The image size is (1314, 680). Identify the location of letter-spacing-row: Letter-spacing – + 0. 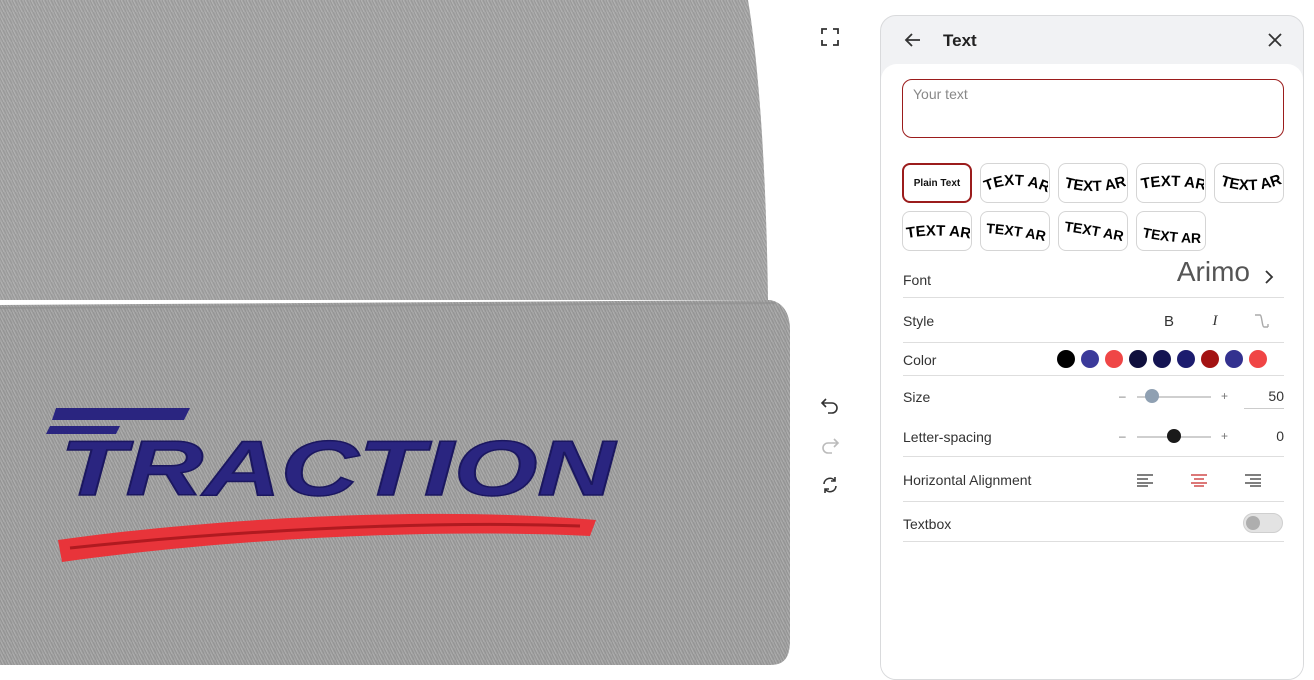
(1093, 436).